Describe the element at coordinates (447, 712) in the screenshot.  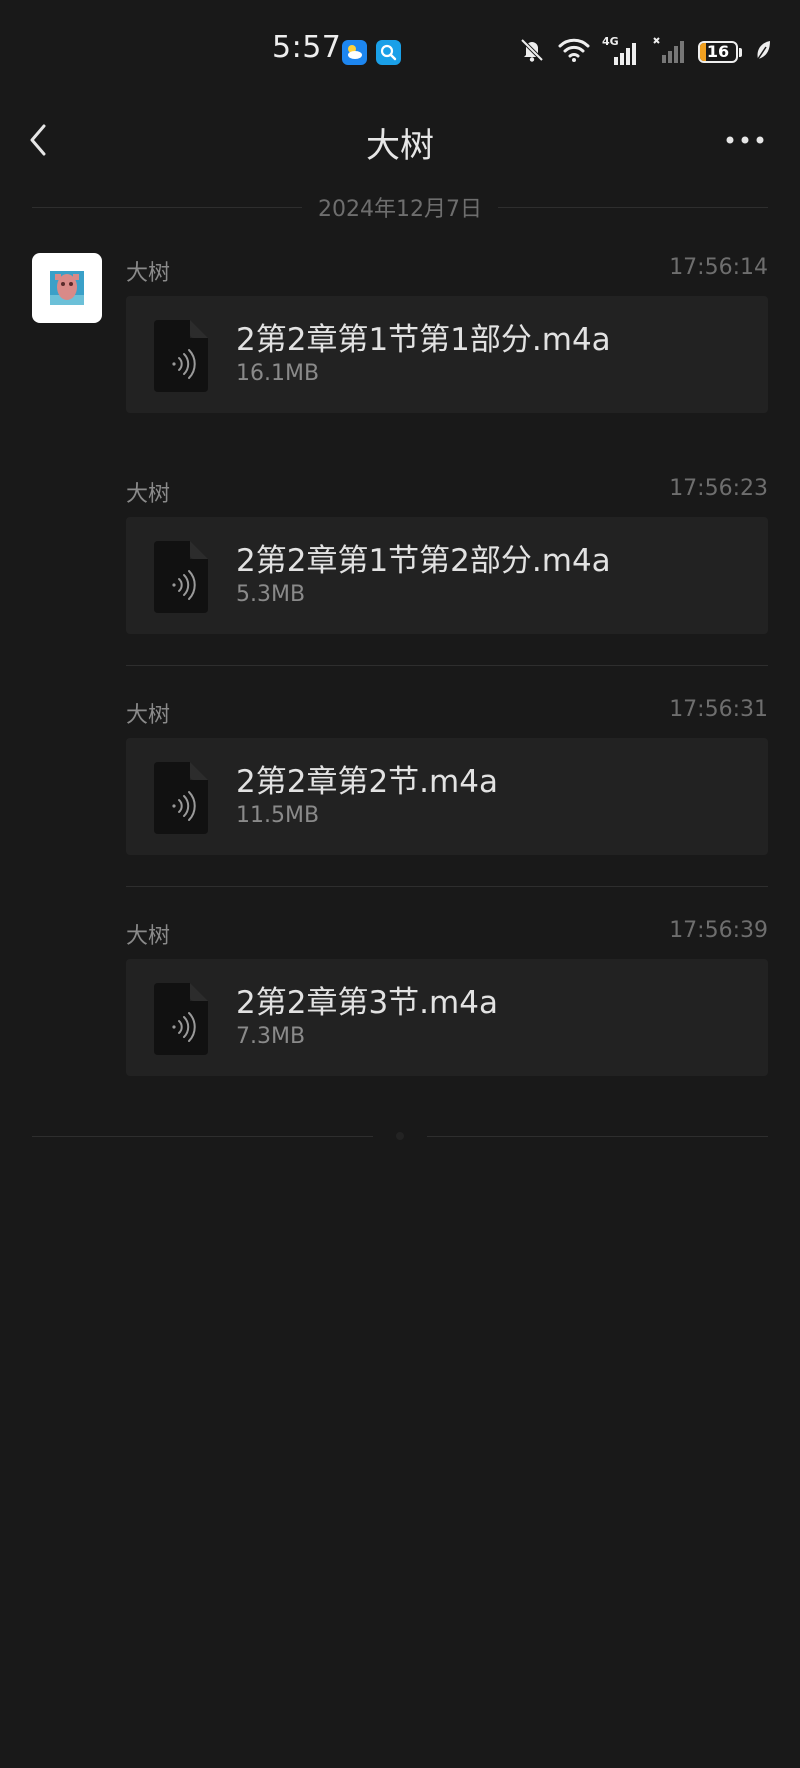
I see `message-meta: 大树 17:56:31` at that location.